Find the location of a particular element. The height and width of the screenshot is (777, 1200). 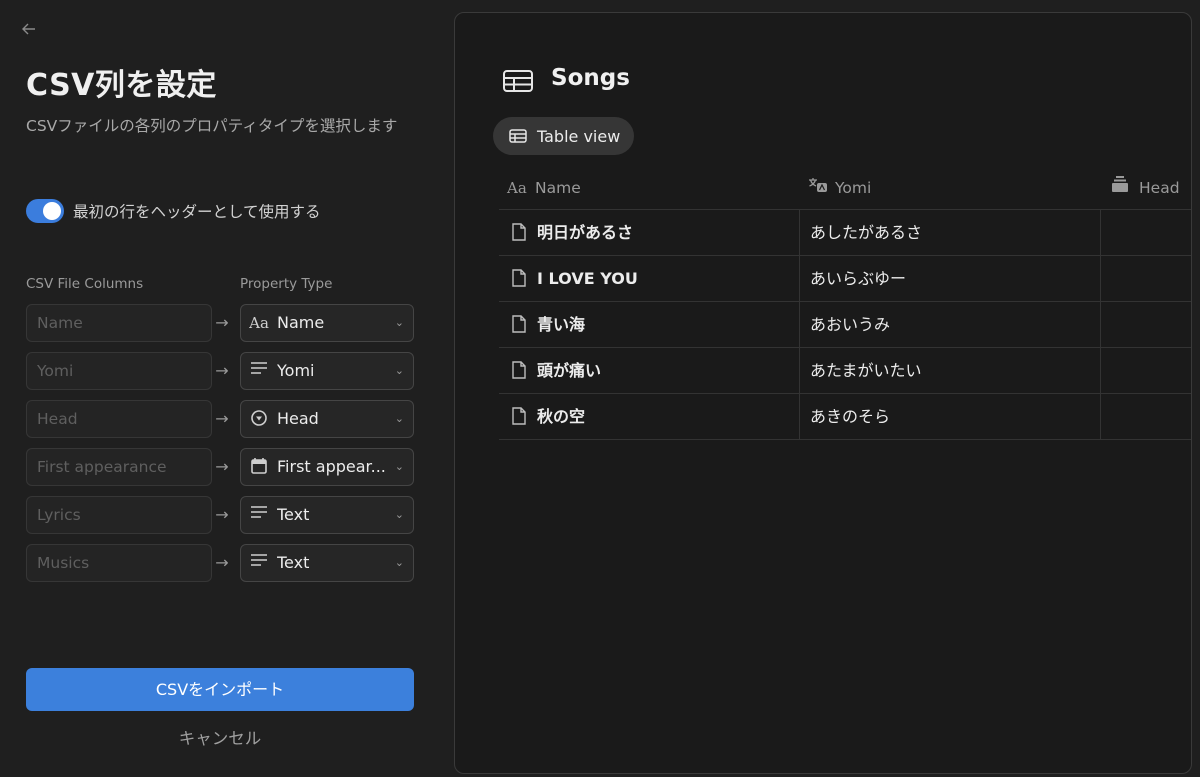

yomi-cell: あおいうみ is located at coordinates (850, 324).